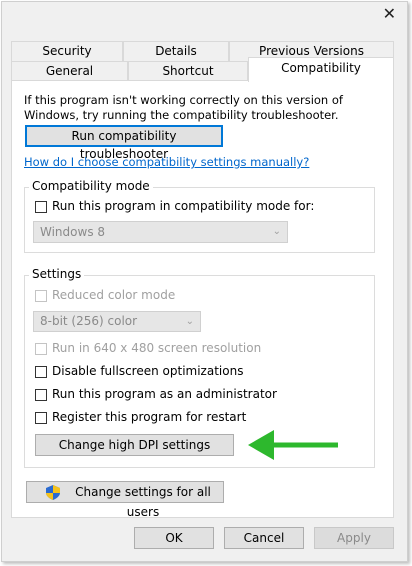 The height and width of the screenshot is (566, 412). What do you see at coordinates (69, 71) in the screenshot?
I see `tab-general: General` at bounding box center [69, 71].